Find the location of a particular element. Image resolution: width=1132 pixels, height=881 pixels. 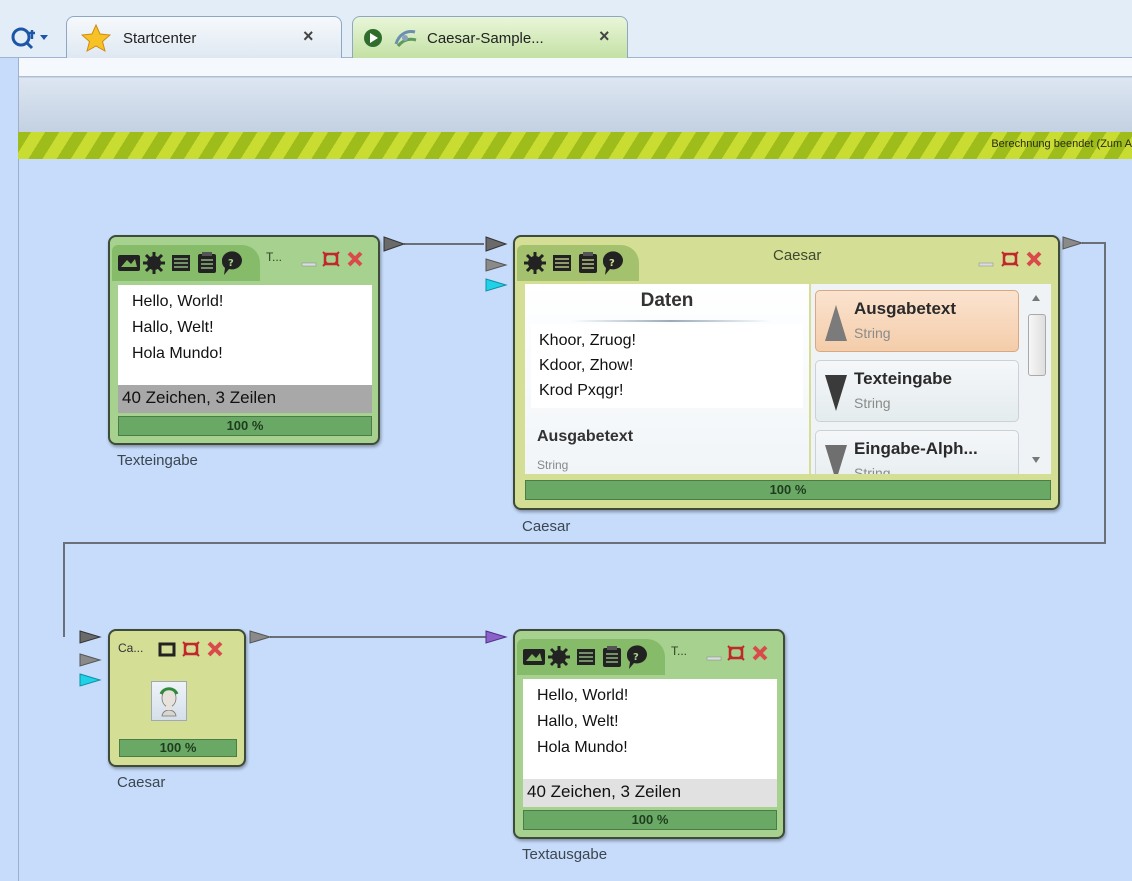

plugin-caesar-minimized: Ca... 100 % is located at coordinates (177, 698).